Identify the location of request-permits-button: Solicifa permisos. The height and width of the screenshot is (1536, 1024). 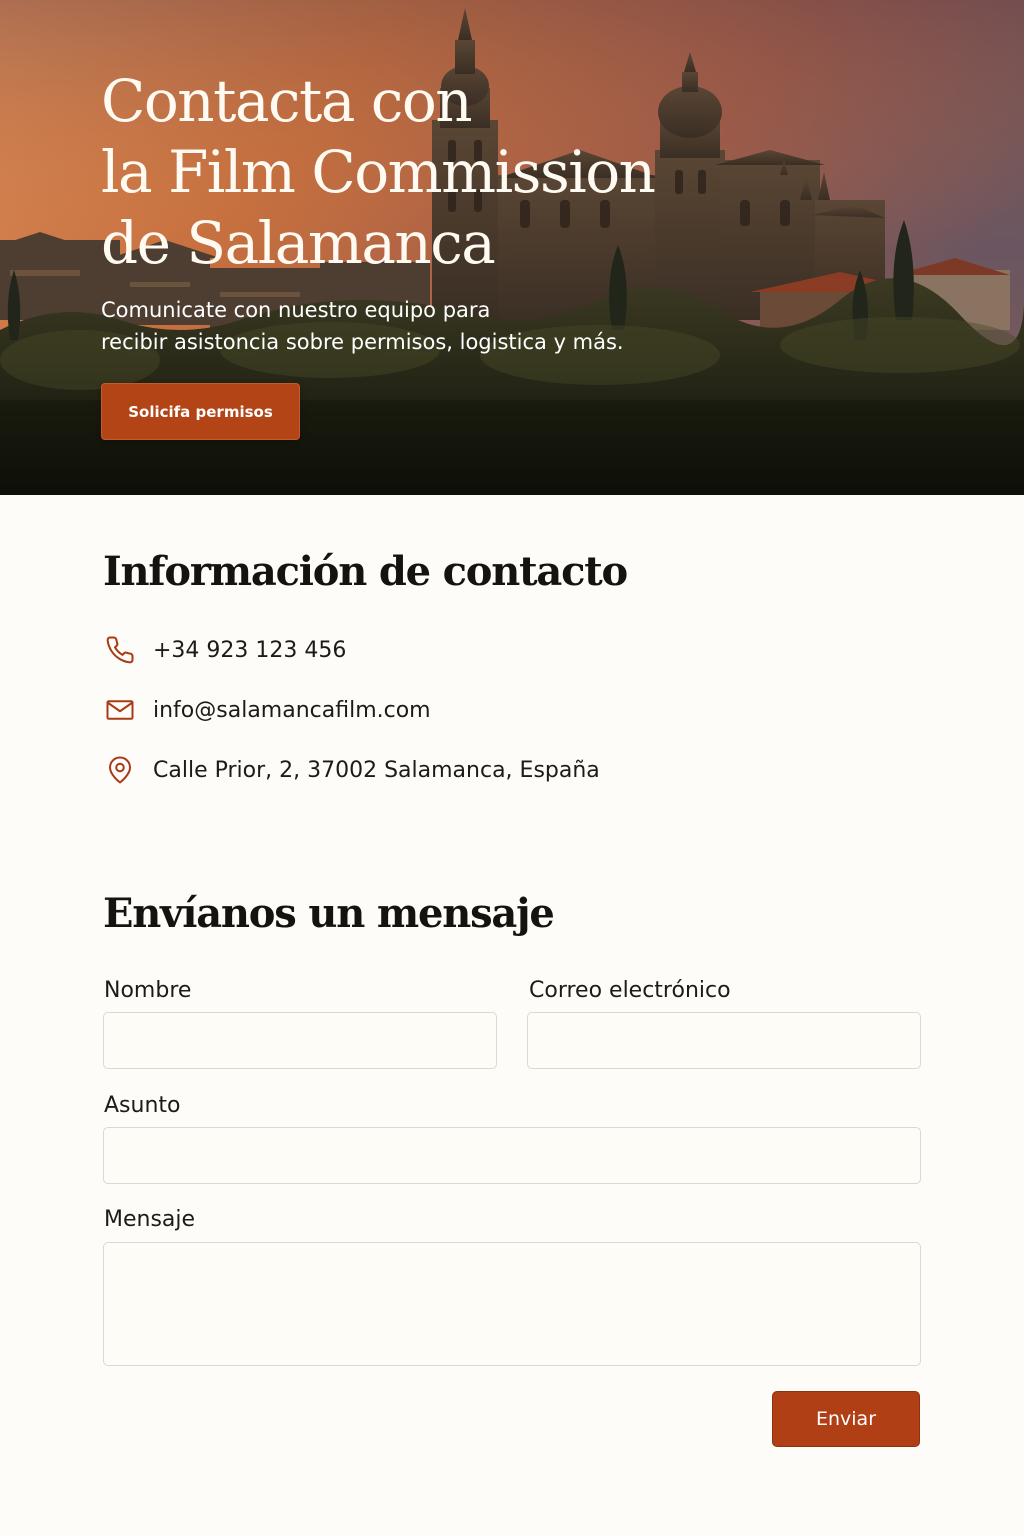
(200, 411).